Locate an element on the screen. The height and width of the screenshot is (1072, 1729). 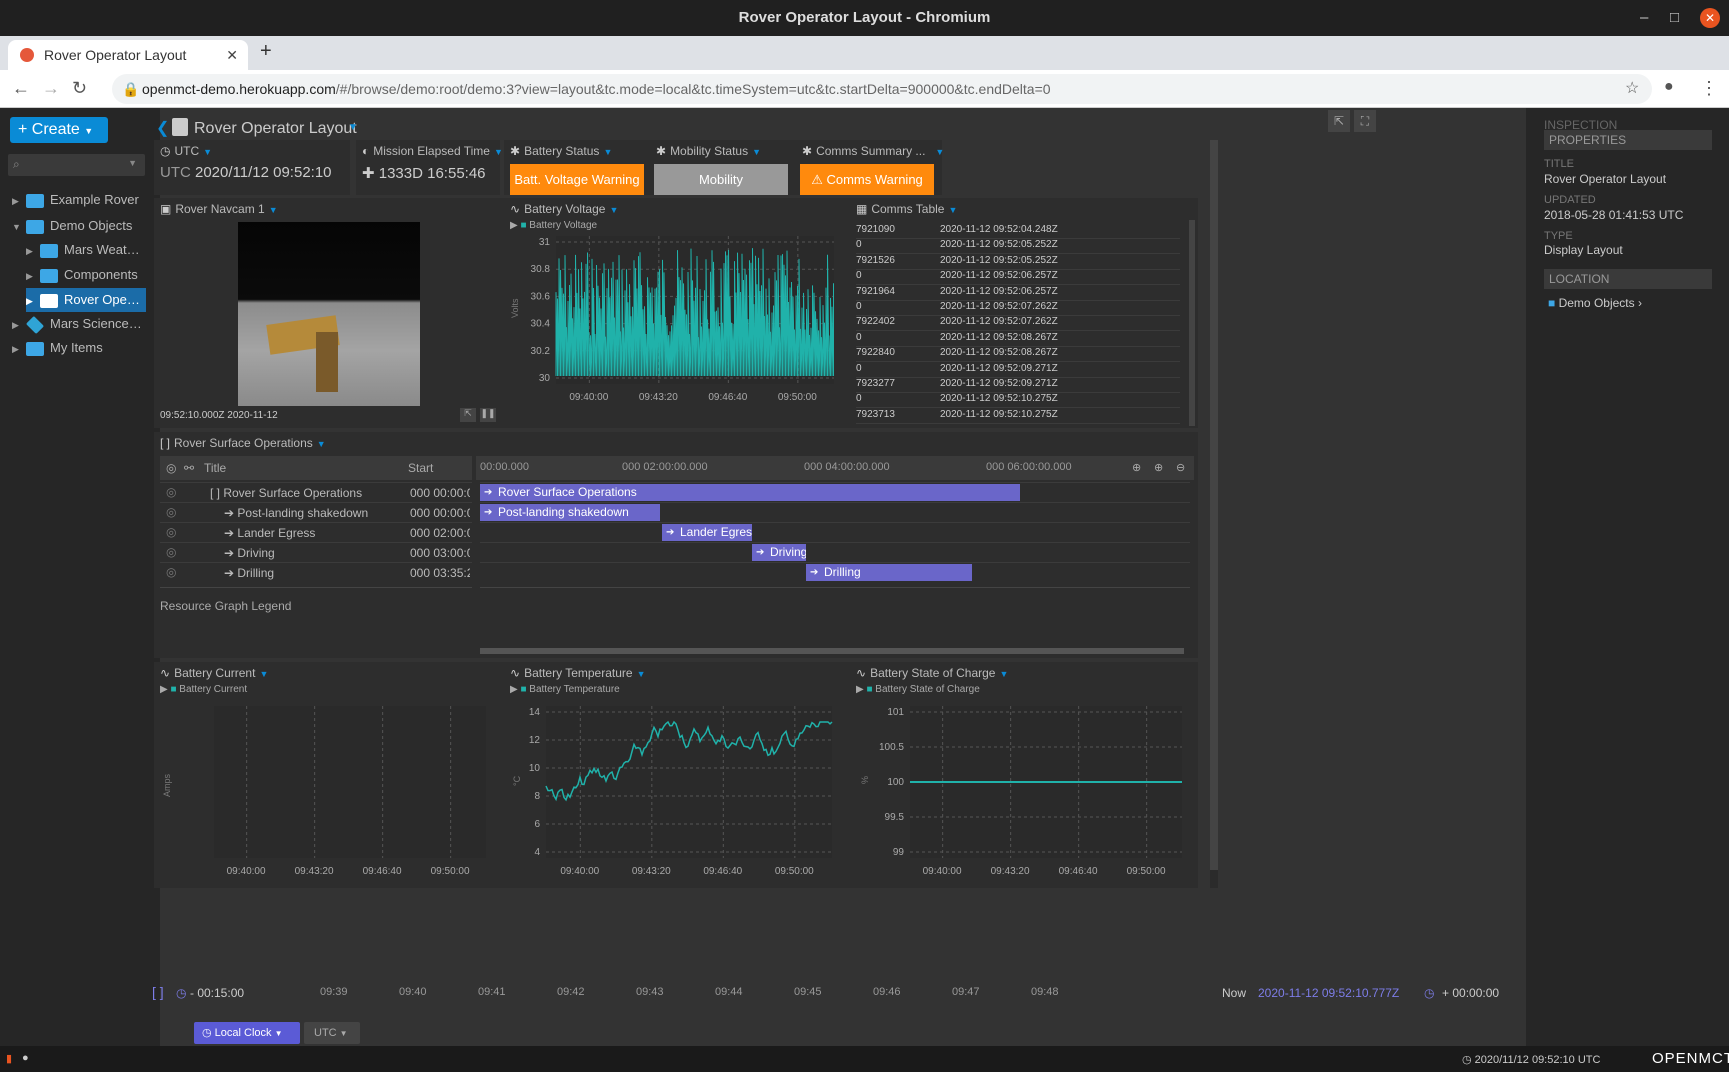
timeline-row: ◎ [ ] Rover Surface Operations 000 00:00:0 is located at coordinates (316, 492).